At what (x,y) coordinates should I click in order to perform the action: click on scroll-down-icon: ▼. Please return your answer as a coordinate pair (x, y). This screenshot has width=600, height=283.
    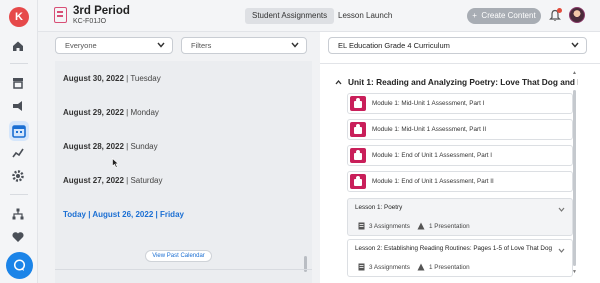
    Looking at the image, I should click on (574, 272).